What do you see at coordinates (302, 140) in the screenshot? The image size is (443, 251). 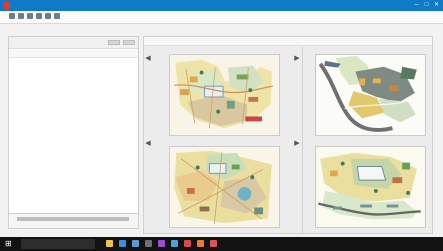 I see `page-divider` at bounding box center [302, 140].